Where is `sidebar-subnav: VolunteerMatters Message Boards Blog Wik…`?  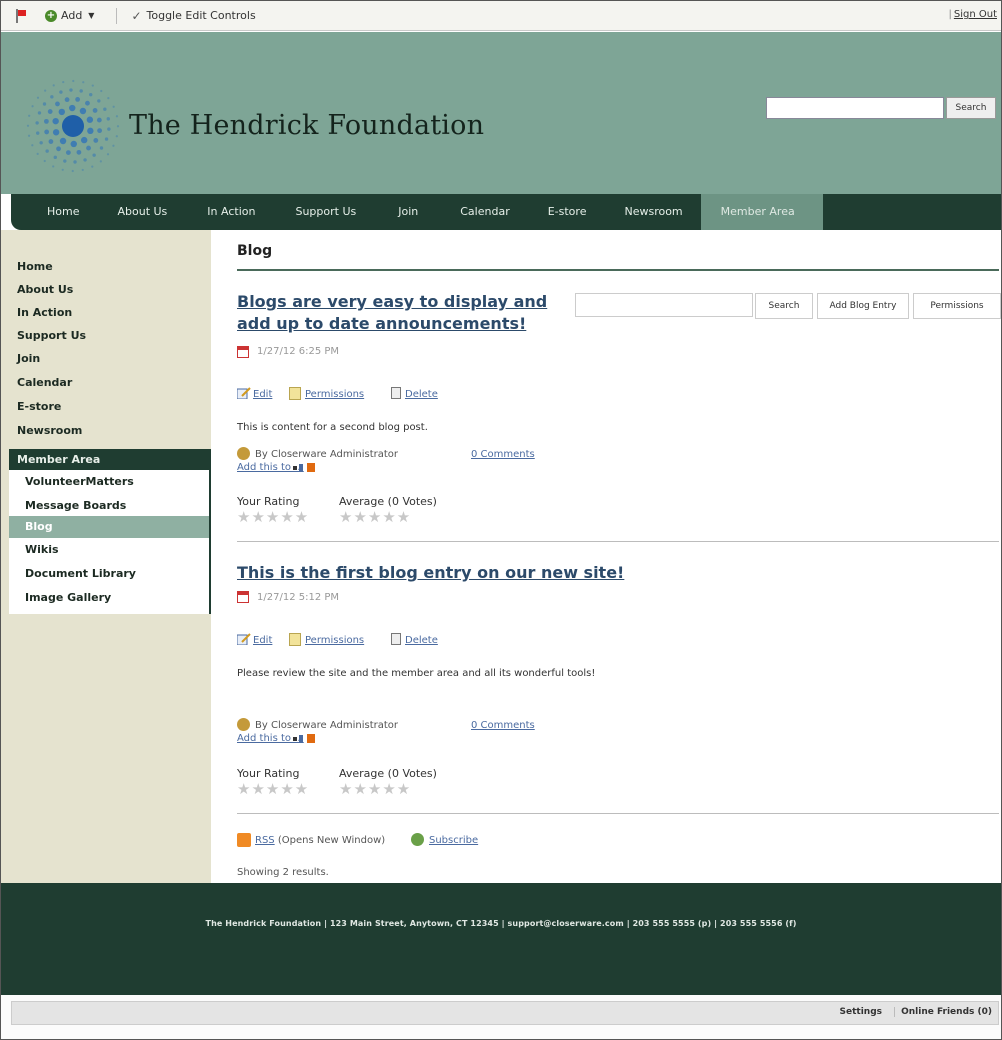 sidebar-subnav: VolunteerMatters Message Boards Blog Wik… is located at coordinates (110, 542).